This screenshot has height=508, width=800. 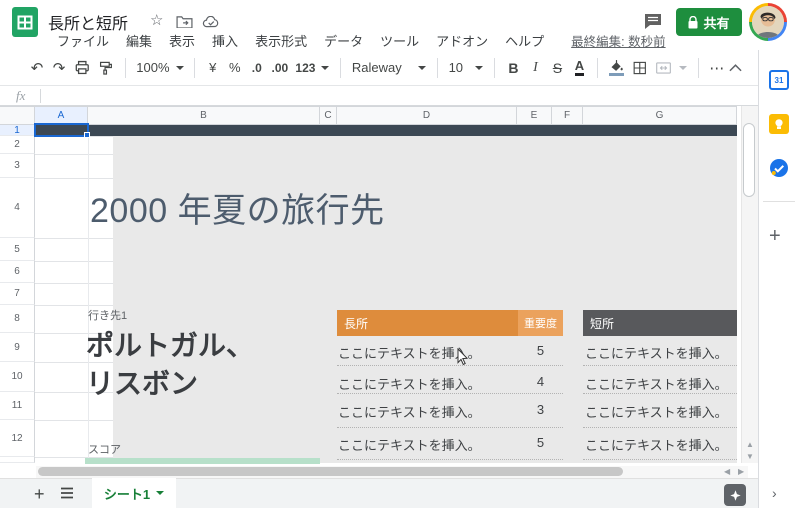 What do you see at coordinates (17, 249) in the screenshot?
I see `row-header-5: 5` at bounding box center [17, 249].